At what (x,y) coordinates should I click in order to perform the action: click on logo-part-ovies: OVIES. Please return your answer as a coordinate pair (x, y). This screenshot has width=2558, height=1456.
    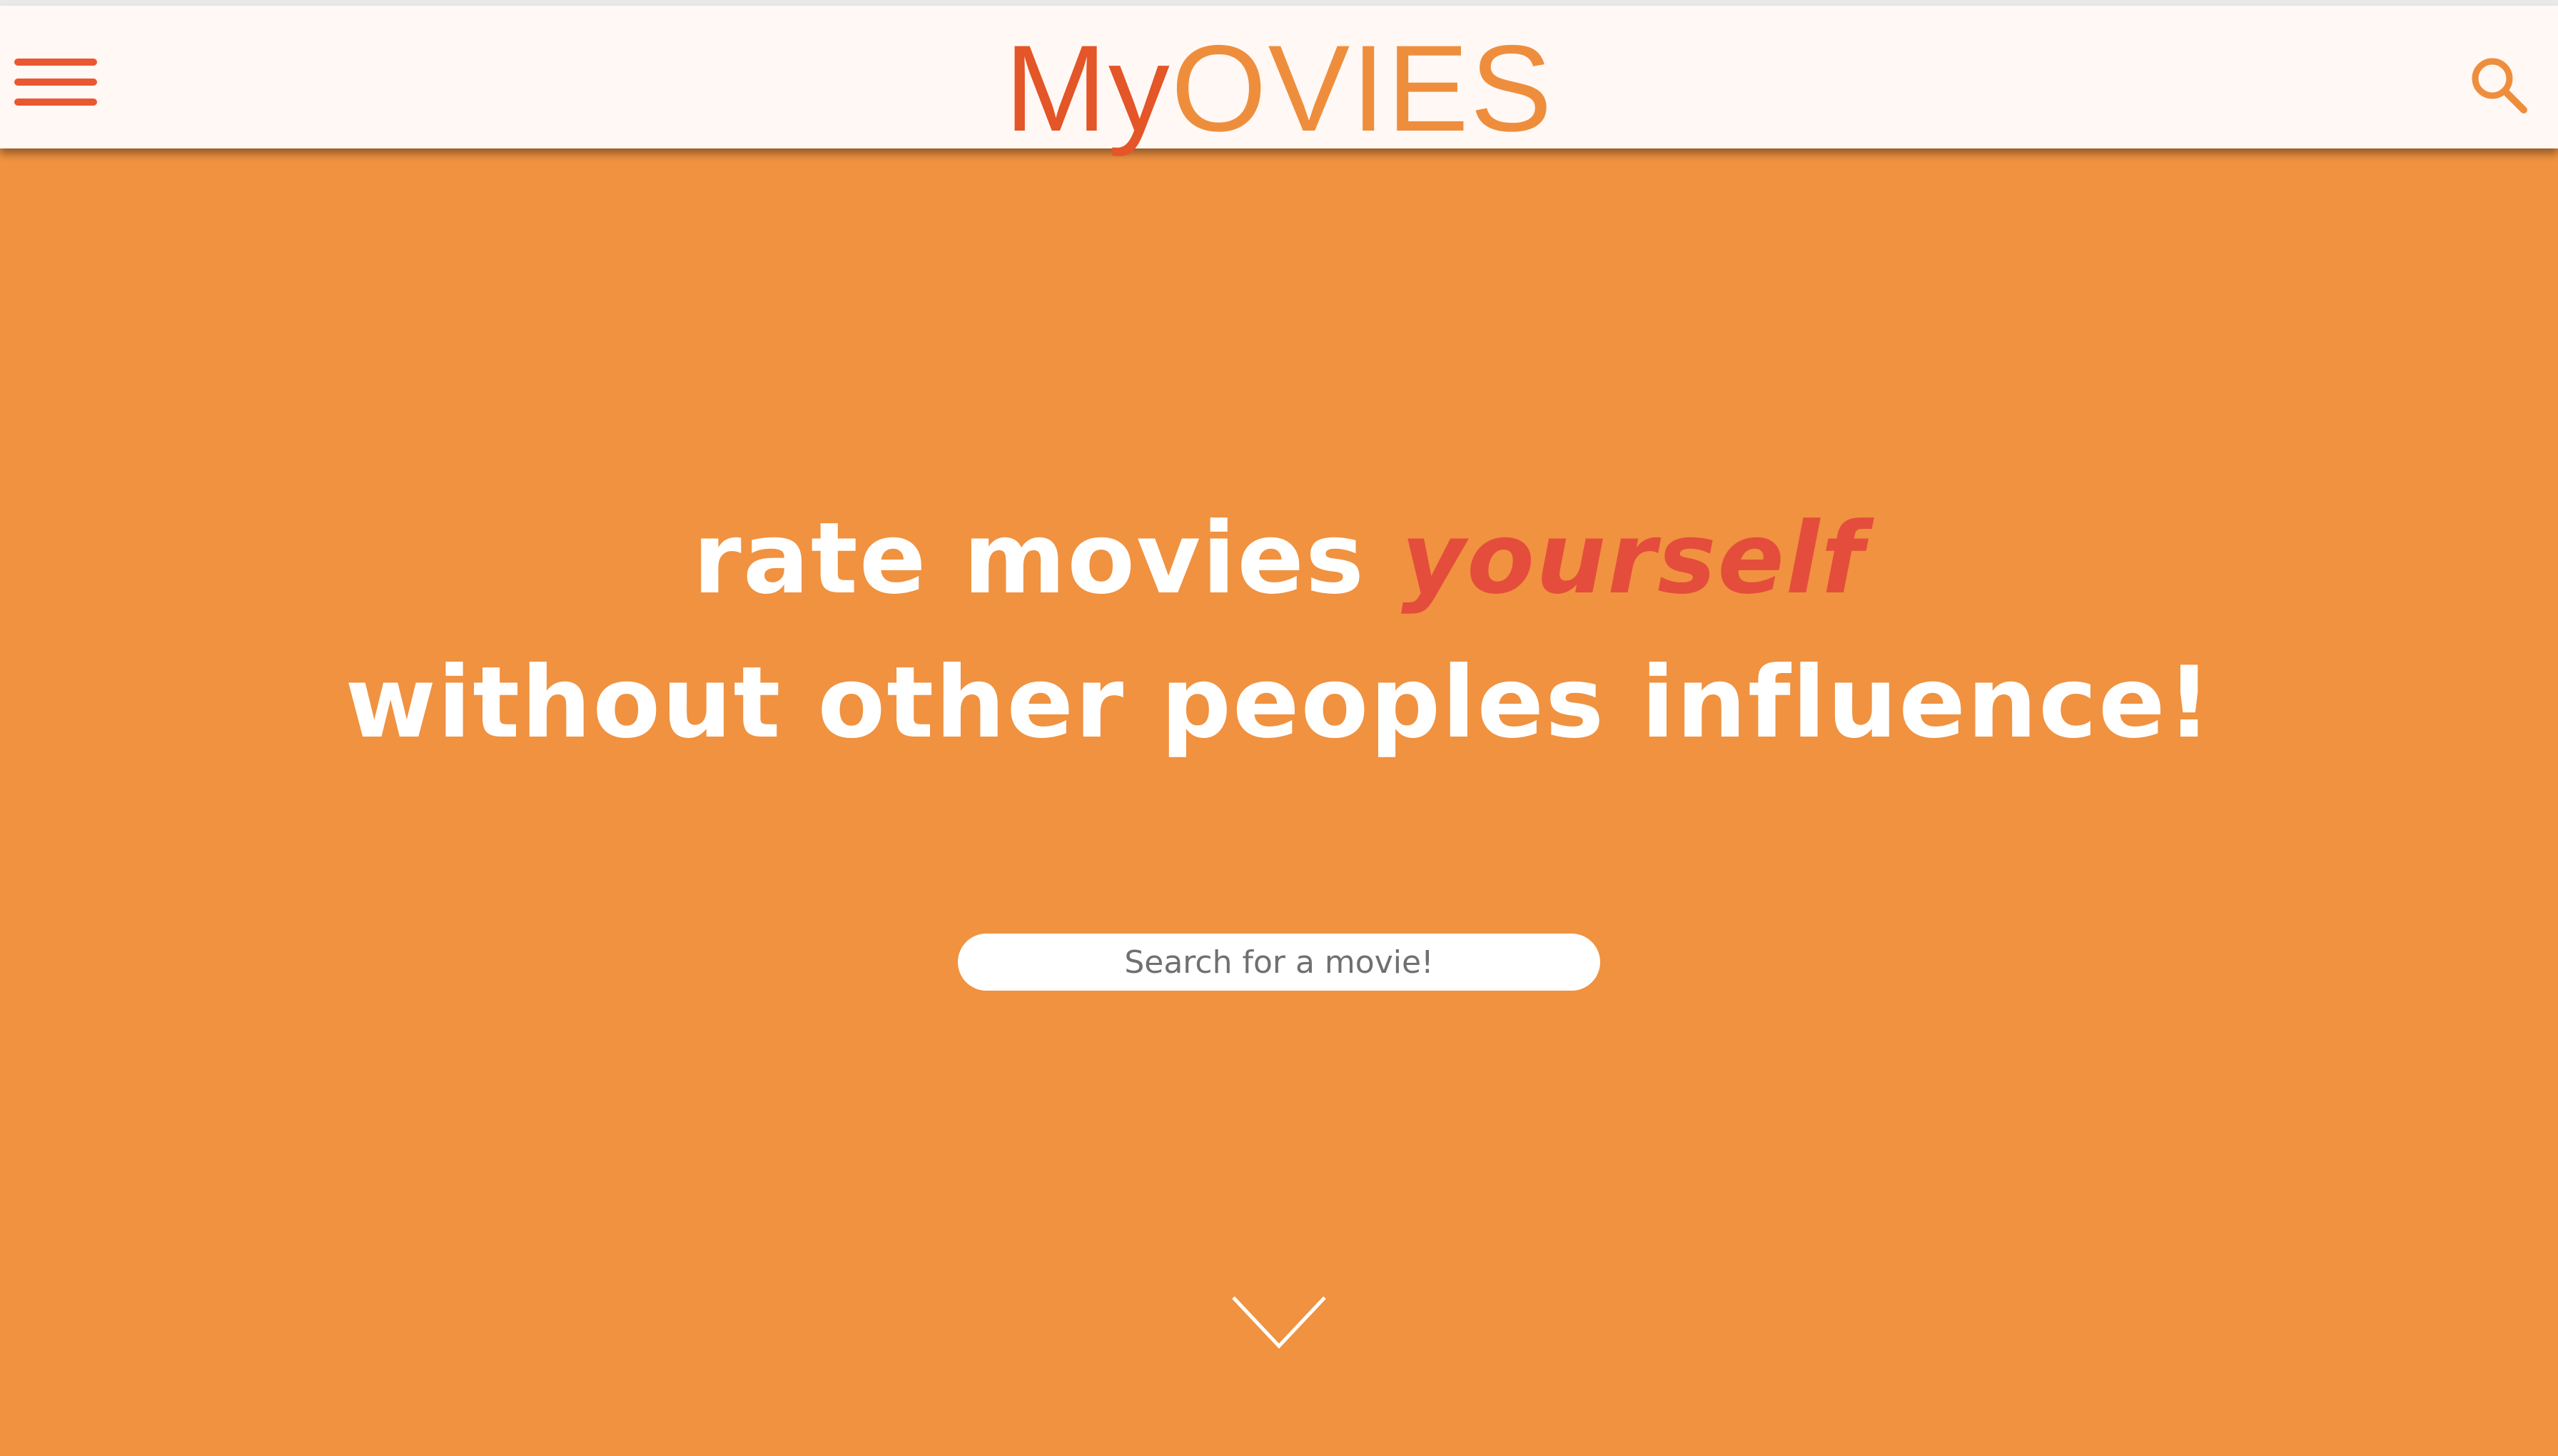
    Looking at the image, I should click on (1363, 88).